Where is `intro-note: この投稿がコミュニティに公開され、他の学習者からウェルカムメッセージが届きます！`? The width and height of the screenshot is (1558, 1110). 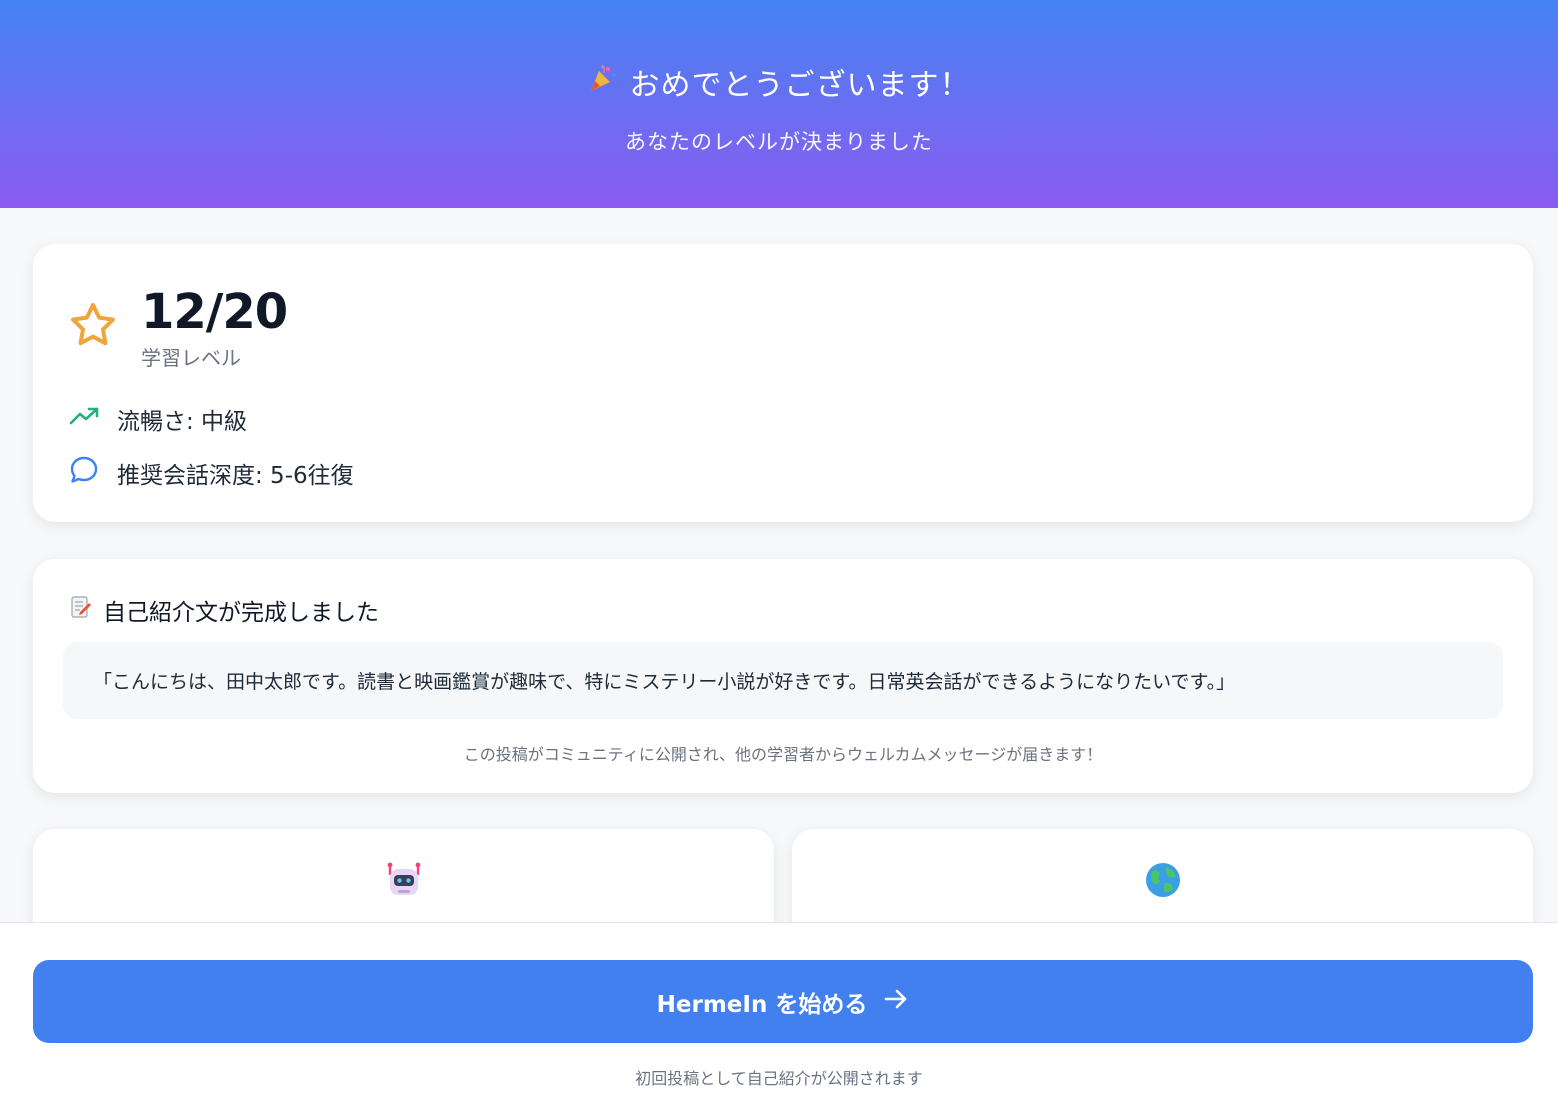 intro-note: この投稿がコミュニティに公開され、他の学習者からウェルカムメッセージが届きます！ is located at coordinates (783, 754).